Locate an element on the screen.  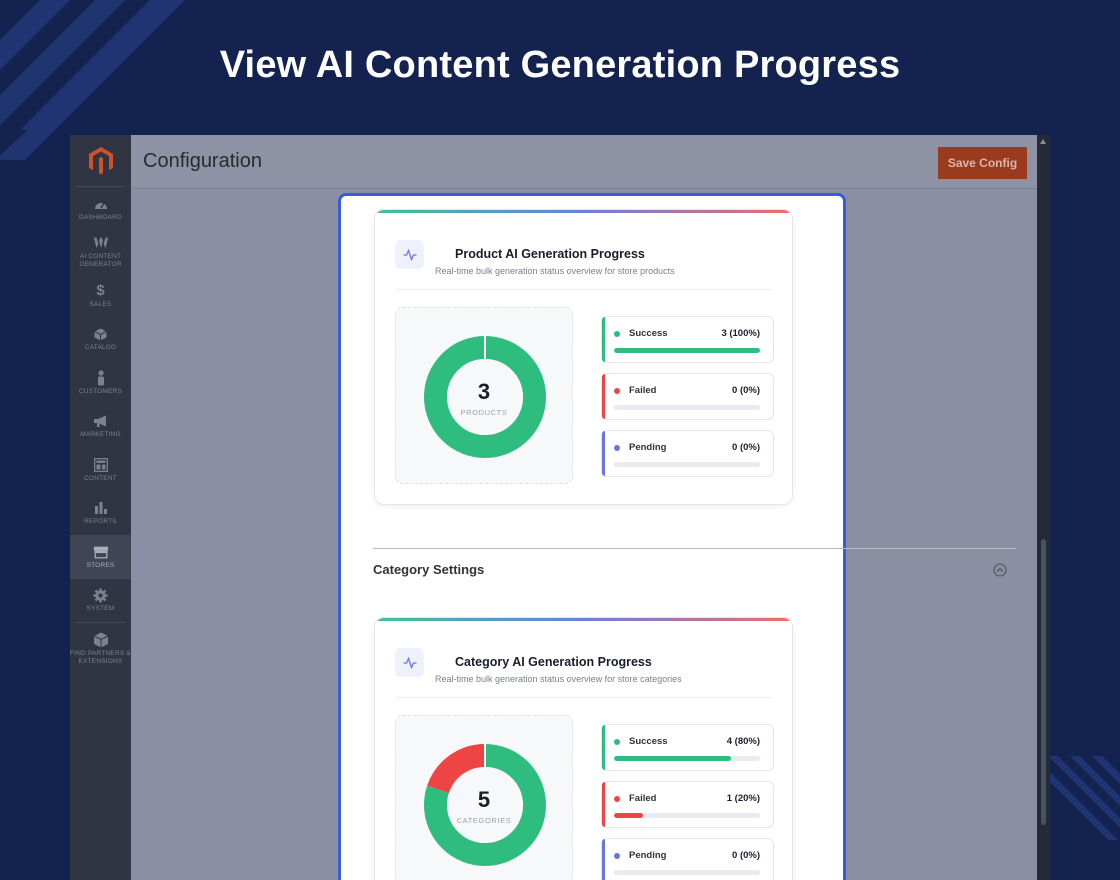
stat-value: 1 (20%) is located at coordinates (743, 798).